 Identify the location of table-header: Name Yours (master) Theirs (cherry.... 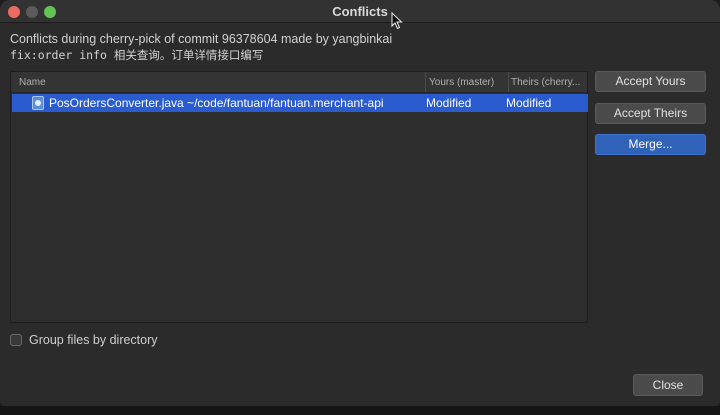
(299, 82).